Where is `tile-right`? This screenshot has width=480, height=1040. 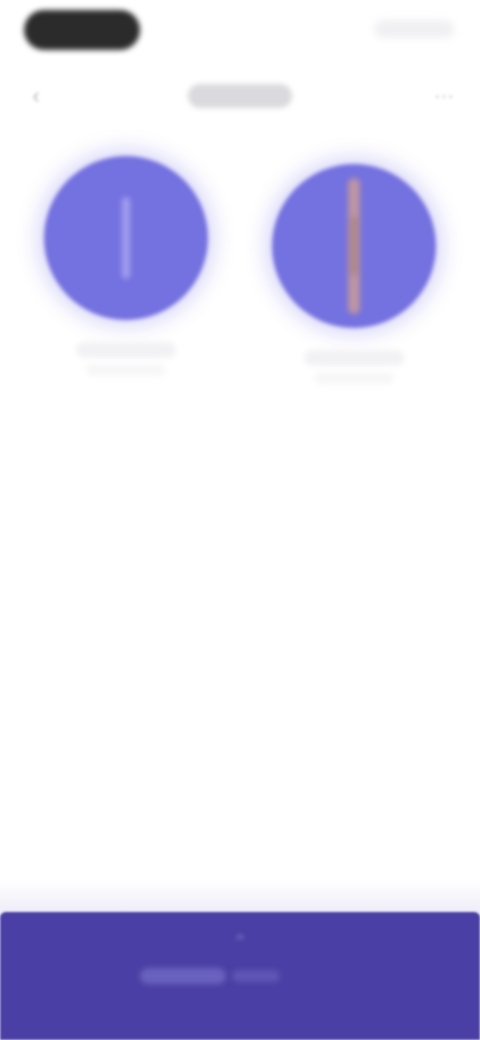 tile-right is located at coordinates (354, 279).